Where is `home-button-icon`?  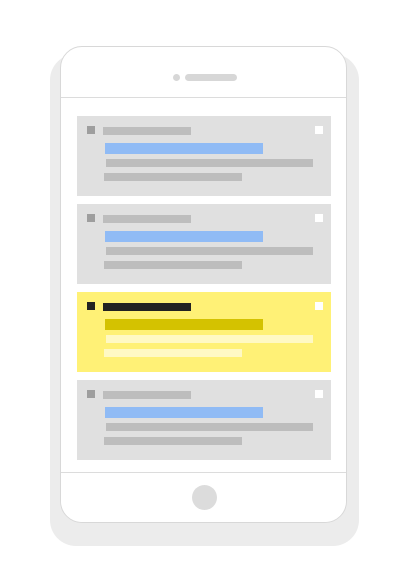
home-button-icon is located at coordinates (204, 497).